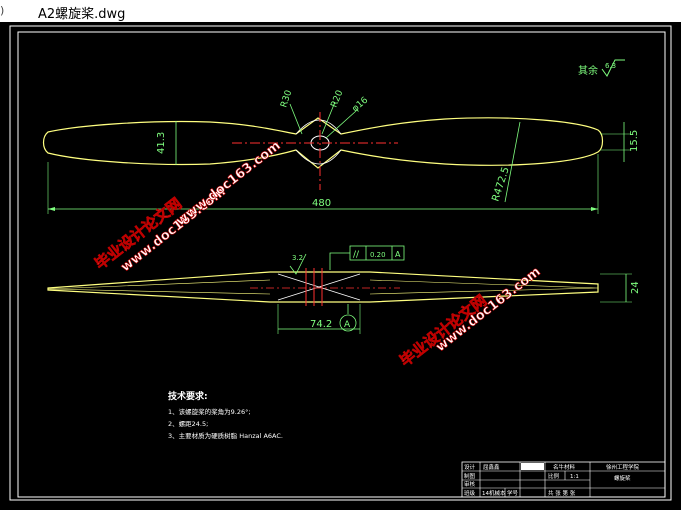 The width and height of the screenshot is (681, 510). I want to click on dim-480: 480, so click(321, 203).